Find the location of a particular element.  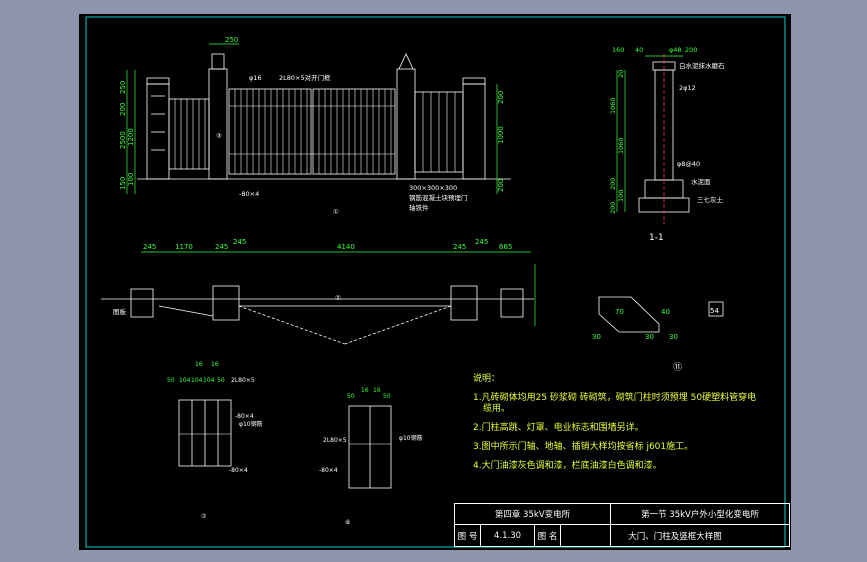

elev-dim-left: 150 is located at coordinates (123, 183).